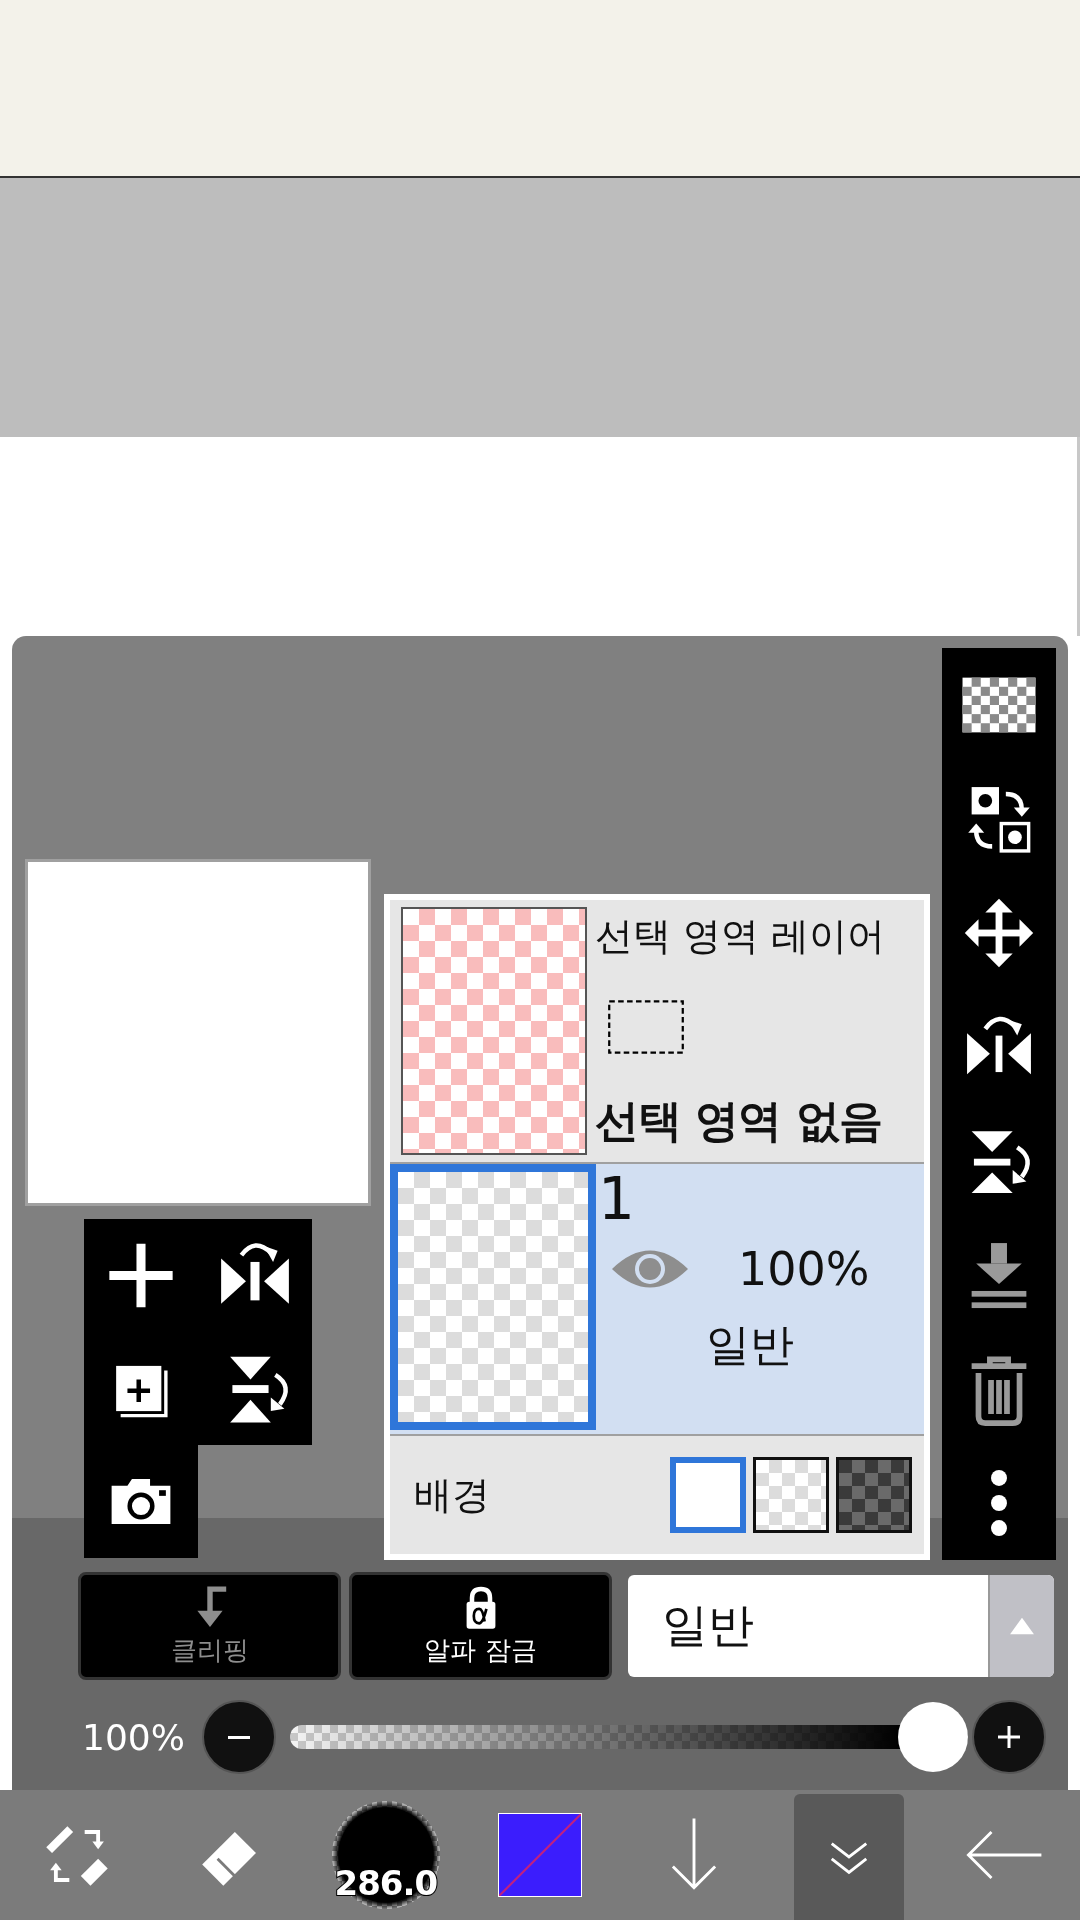 This screenshot has width=1080, height=1920. I want to click on alpha-lock-button: 알파 잠금, so click(480, 1626).